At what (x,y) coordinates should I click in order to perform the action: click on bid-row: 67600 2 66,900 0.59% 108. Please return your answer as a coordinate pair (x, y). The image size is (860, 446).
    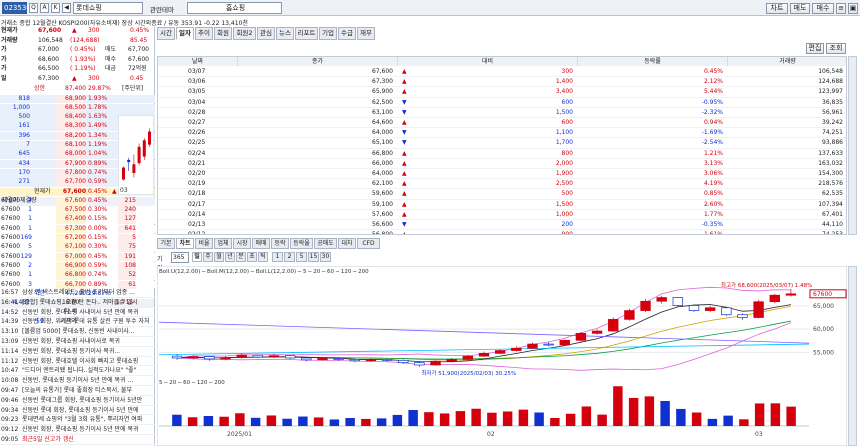
    Looking at the image, I should click on (77, 266).